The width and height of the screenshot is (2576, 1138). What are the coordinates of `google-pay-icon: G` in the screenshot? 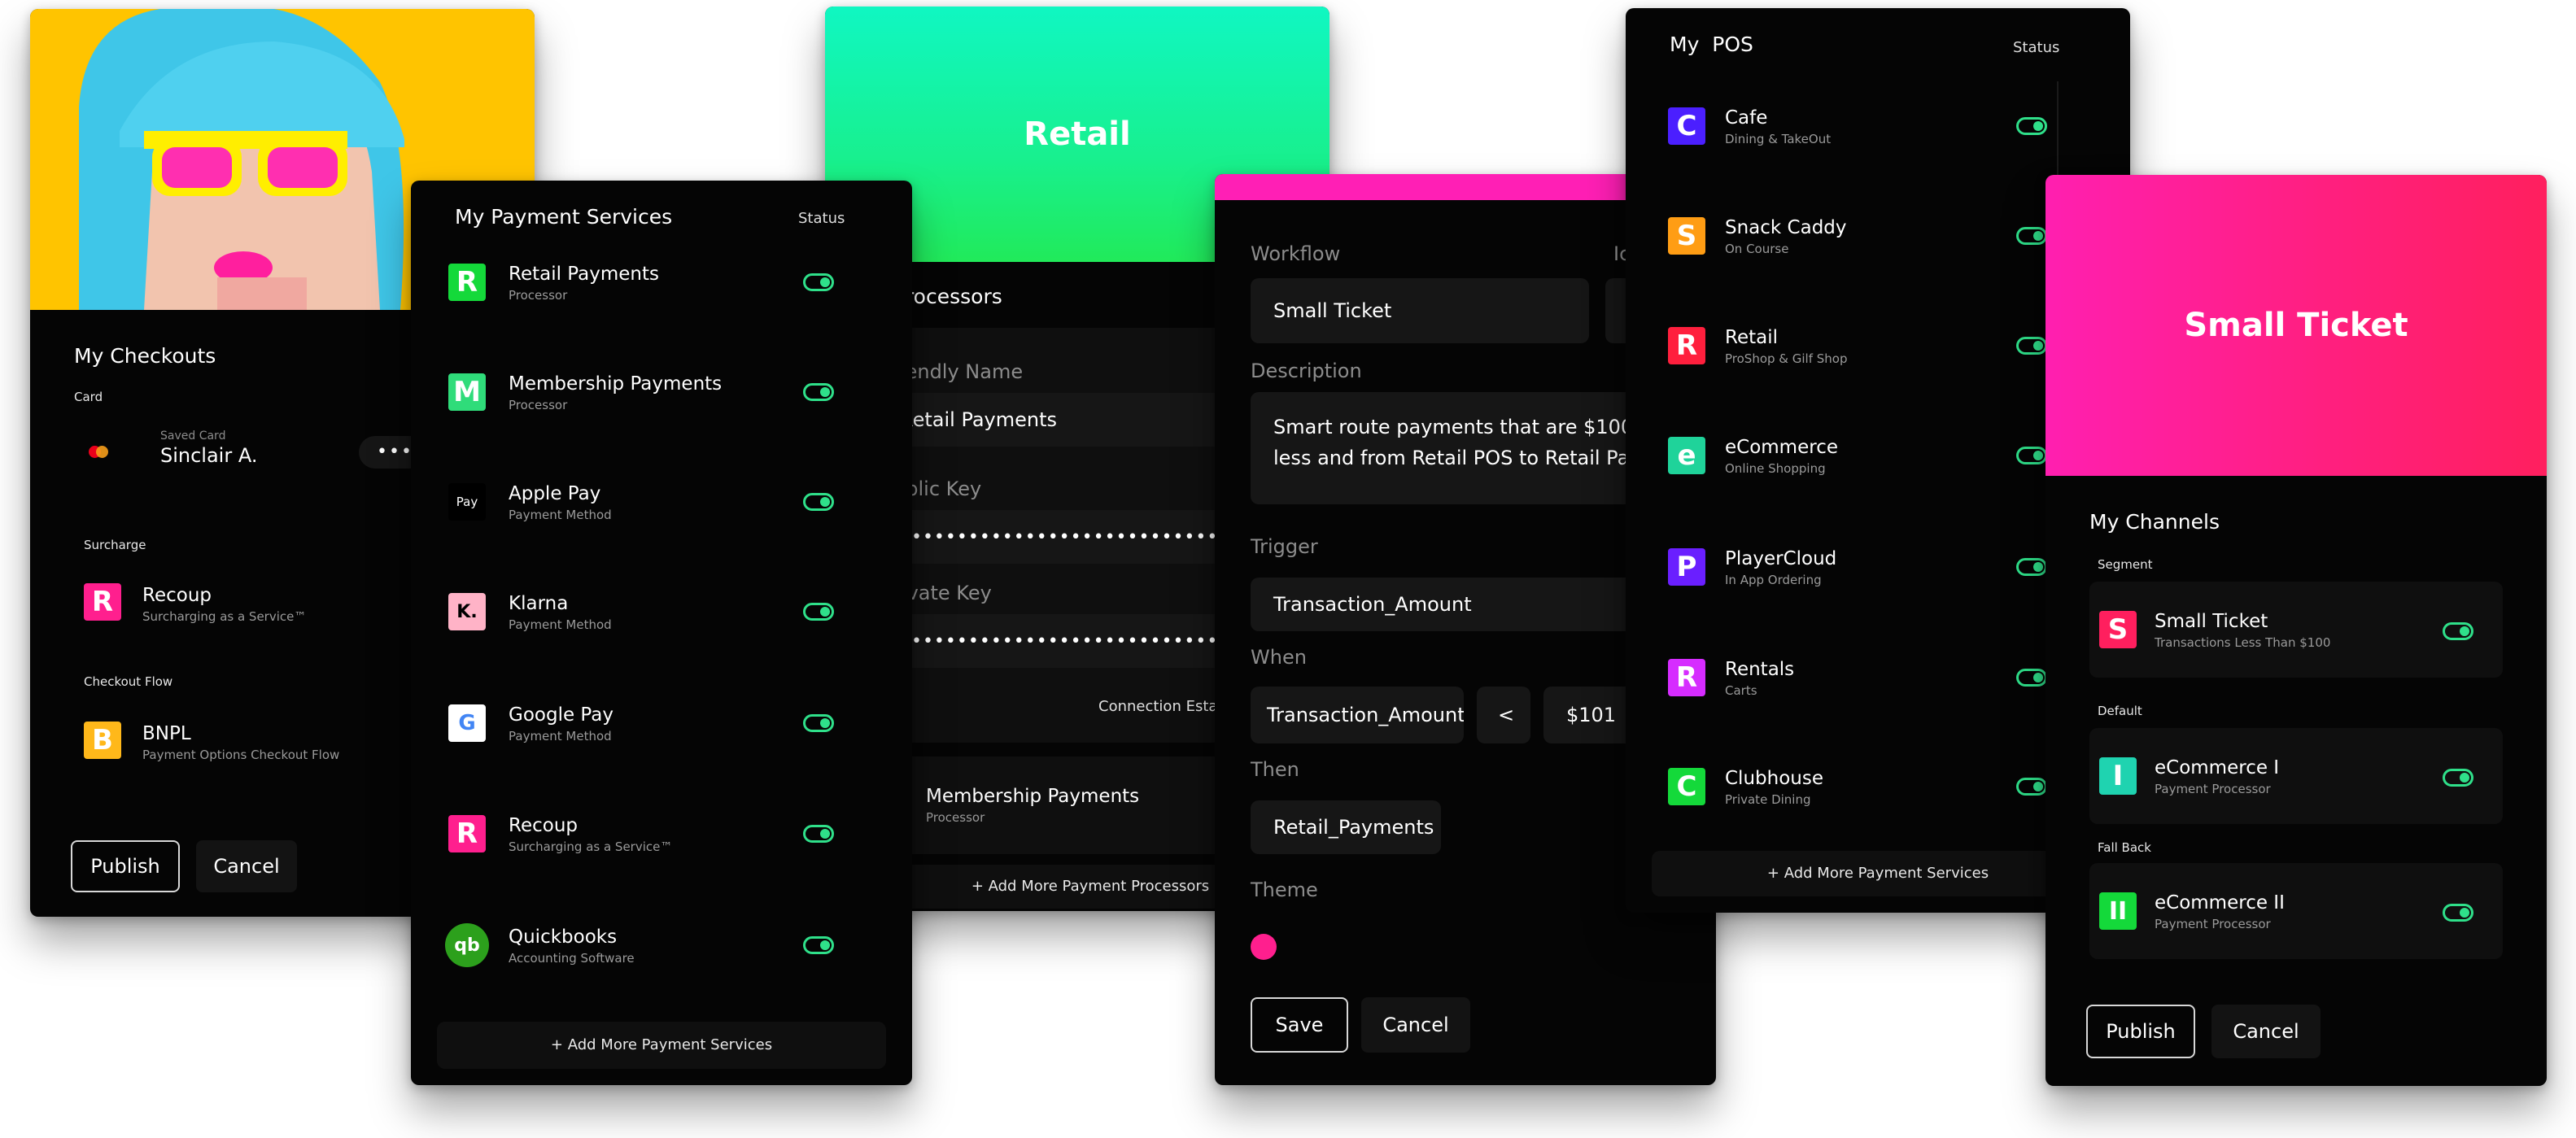 It's located at (467, 723).